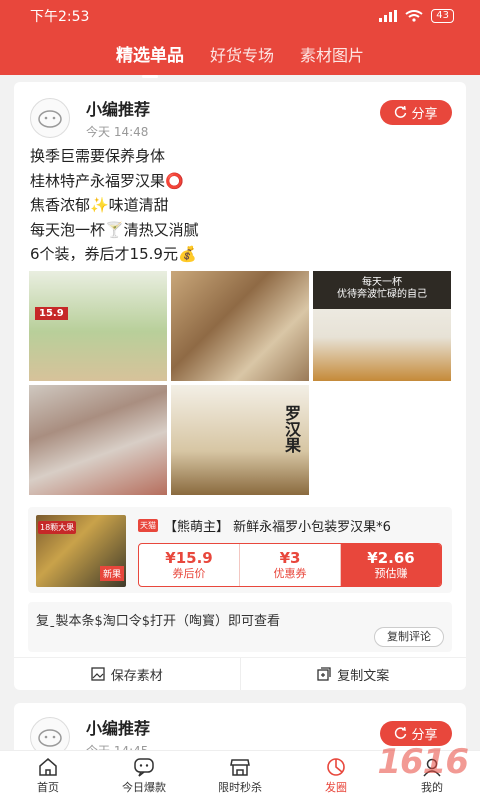 This screenshot has width=480, height=800. I want to click on post-image-5: 罗汉果, so click(240, 440).